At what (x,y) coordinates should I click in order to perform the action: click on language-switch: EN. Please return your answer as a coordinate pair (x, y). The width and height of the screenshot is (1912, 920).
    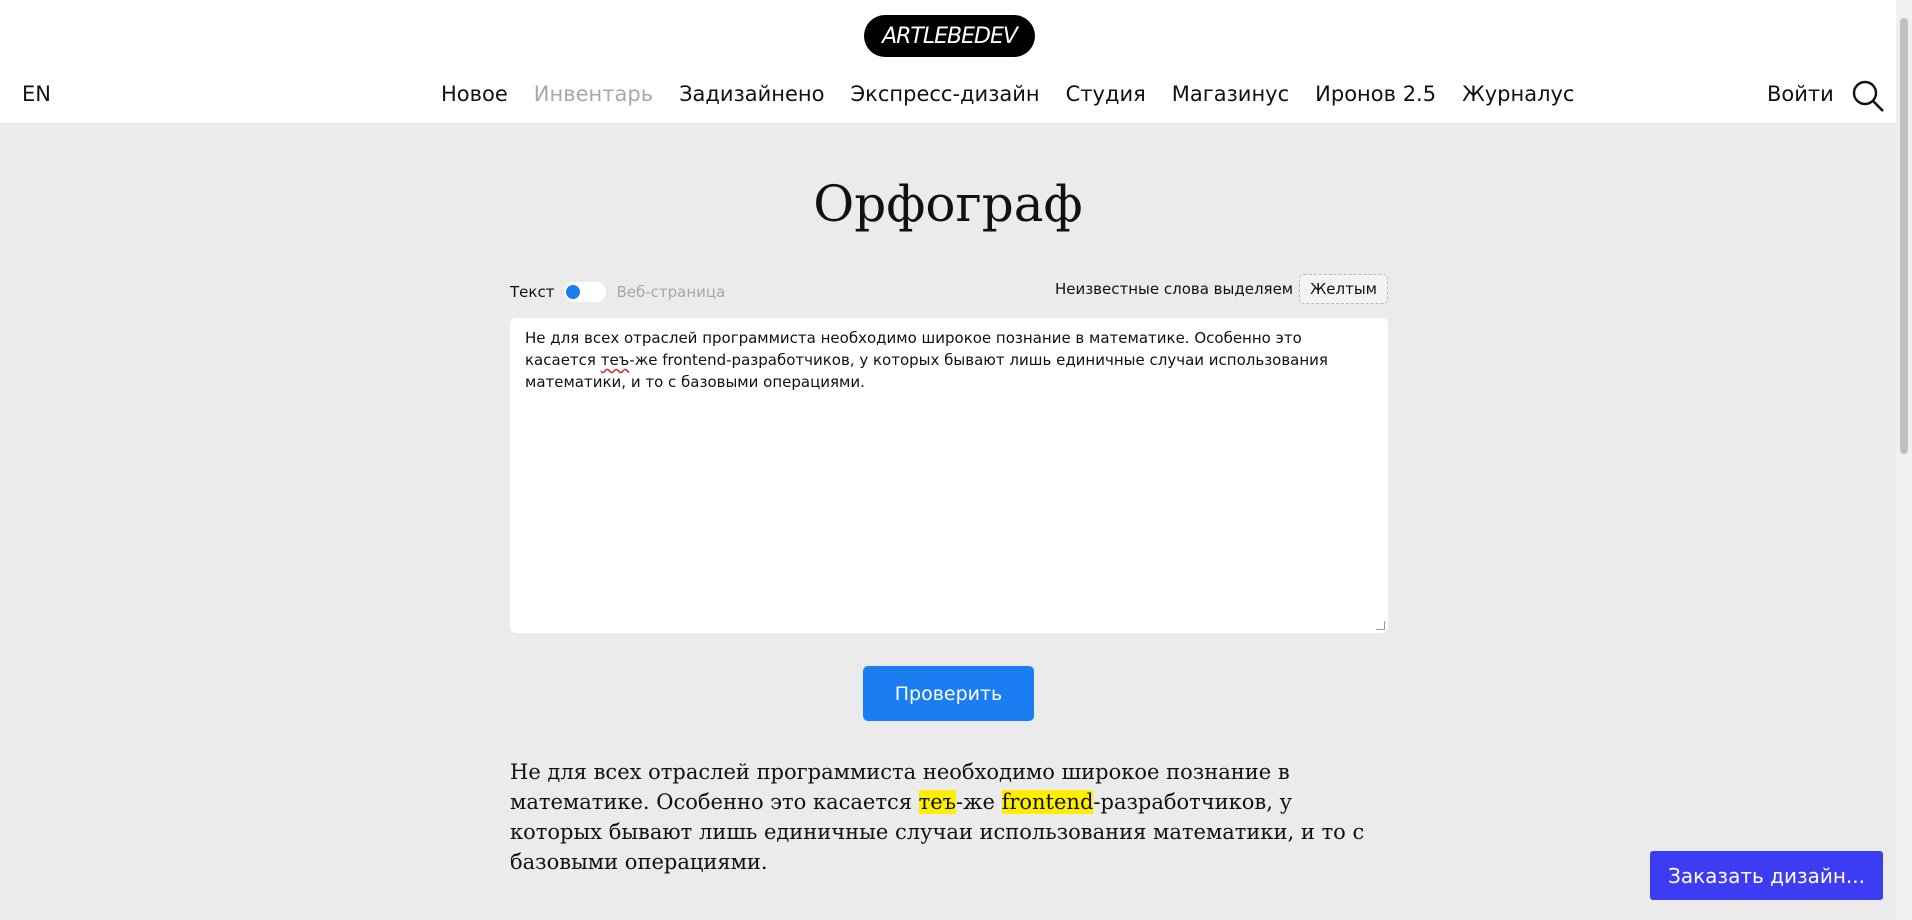
    Looking at the image, I should click on (36, 94).